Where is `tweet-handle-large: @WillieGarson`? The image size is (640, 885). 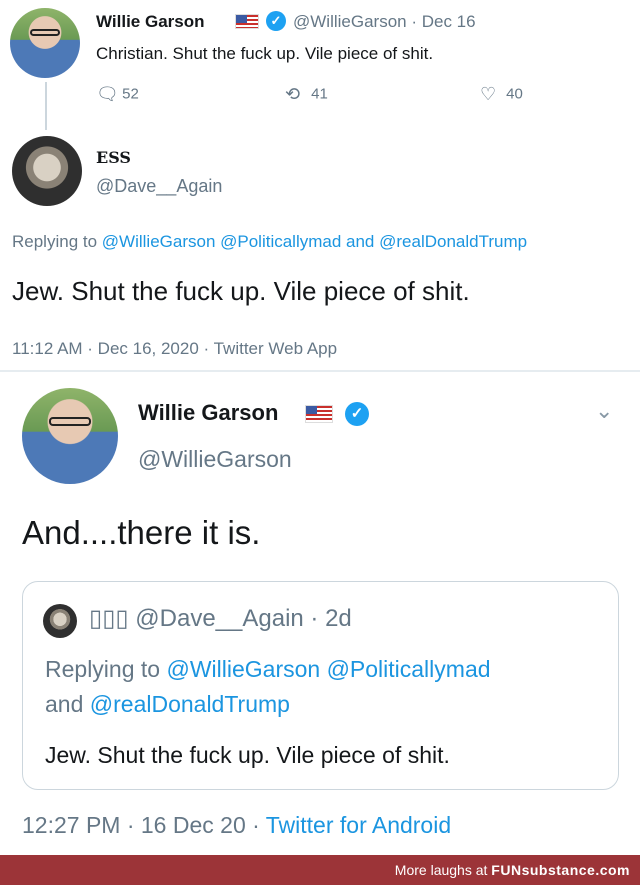 tweet-handle-large: @WillieGarson is located at coordinates (215, 459).